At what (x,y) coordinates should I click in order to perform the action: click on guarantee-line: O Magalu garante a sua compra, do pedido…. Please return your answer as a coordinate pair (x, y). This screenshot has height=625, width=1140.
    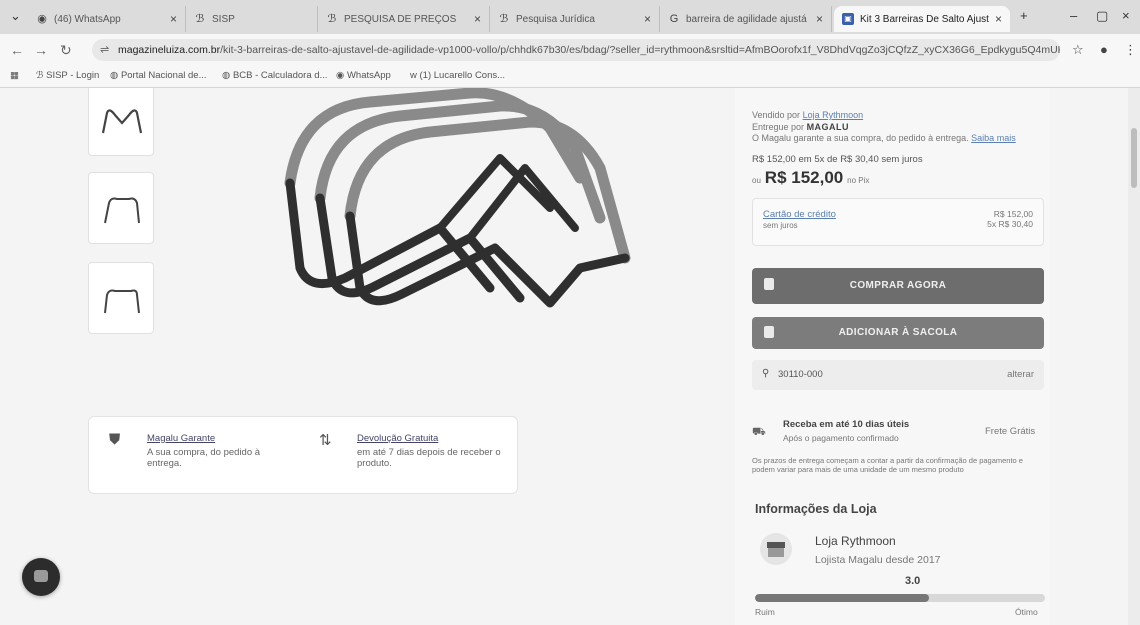
    Looking at the image, I should click on (884, 138).